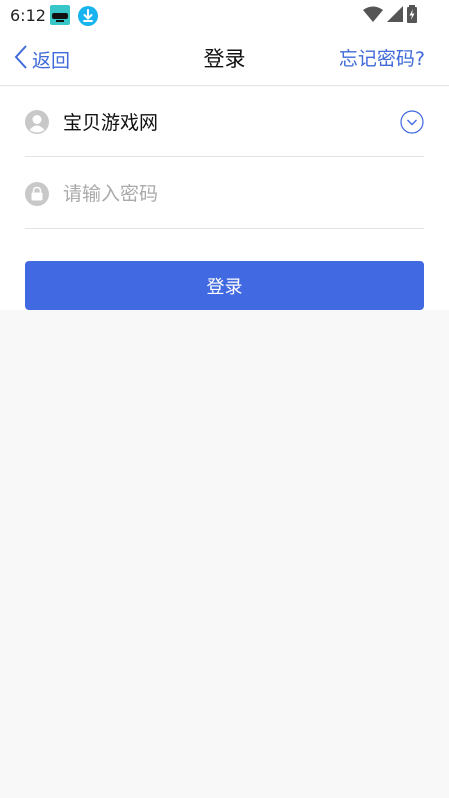 The width and height of the screenshot is (449, 798). Describe the element at coordinates (373, 16) in the screenshot. I see `wifi-icon` at that location.